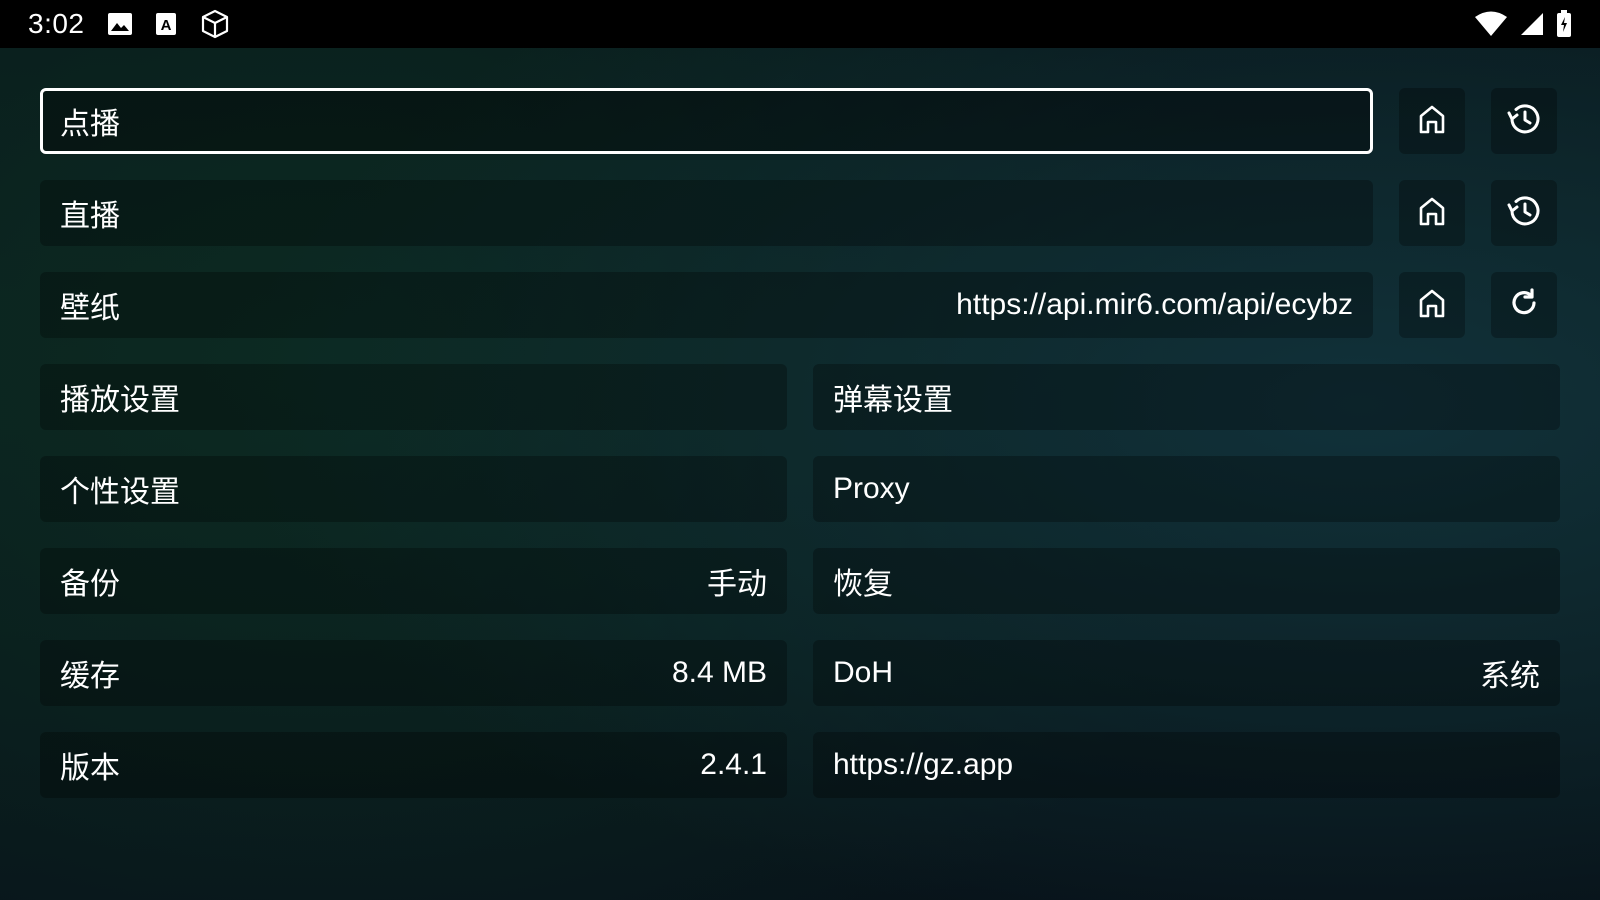 This screenshot has width=1600, height=900. Describe the element at coordinates (90, 676) in the screenshot. I see `cache-label: 缓存` at that location.